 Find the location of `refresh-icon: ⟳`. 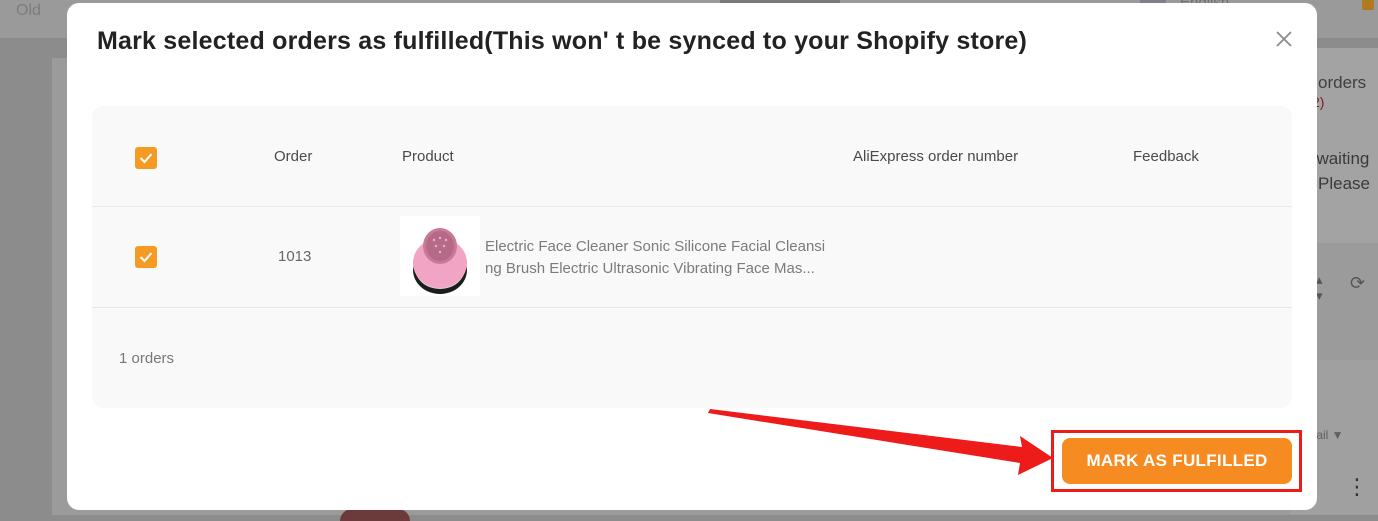

refresh-icon: ⟳ is located at coordinates (1358, 283).